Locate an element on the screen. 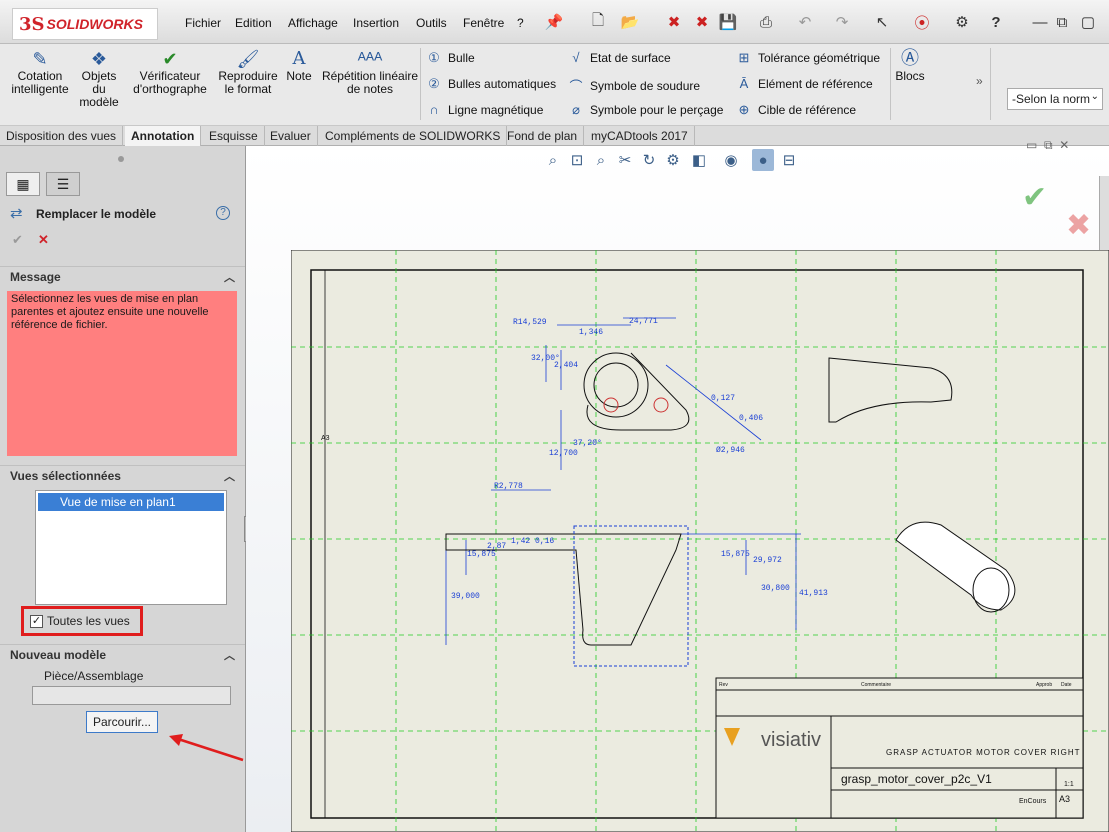 Image resolution: width=1109 pixels, height=832 pixels. menu-help: ? is located at coordinates (520, 23).